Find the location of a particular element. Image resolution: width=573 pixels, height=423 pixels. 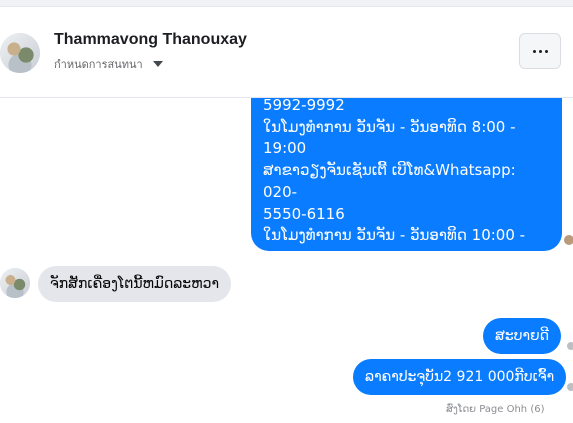

sent-by-note: ສົ່ງໂດຍ Page Ohh (6) is located at coordinates (495, 409).